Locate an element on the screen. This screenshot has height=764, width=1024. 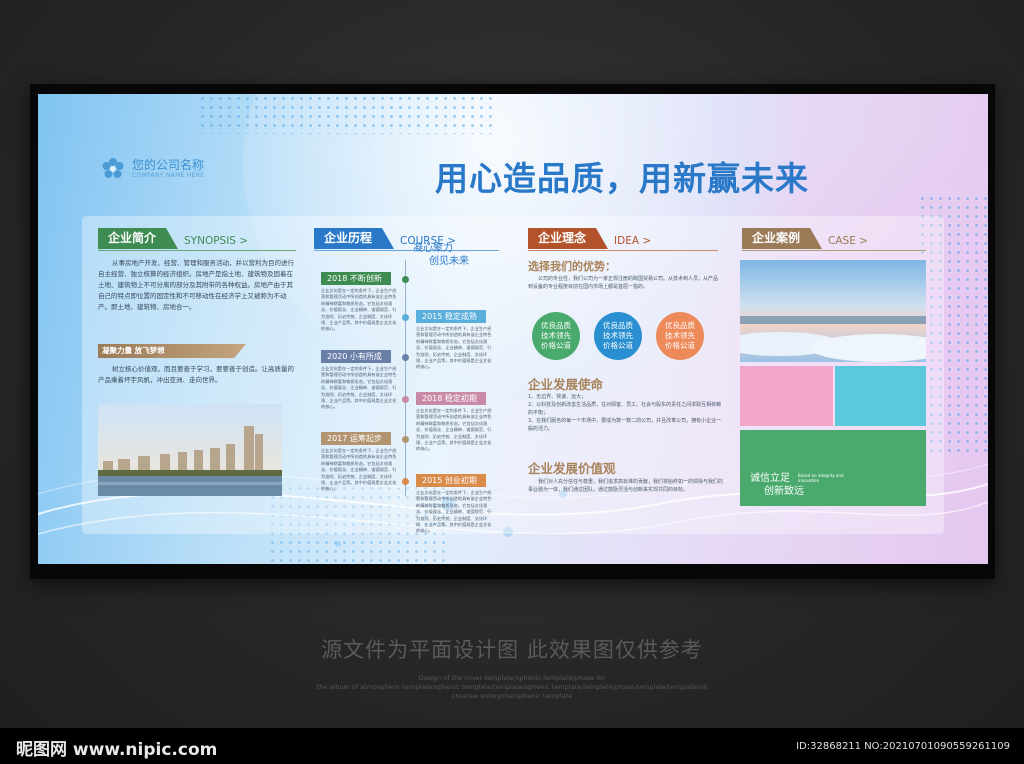
case-pink-block is located at coordinates (786, 396).